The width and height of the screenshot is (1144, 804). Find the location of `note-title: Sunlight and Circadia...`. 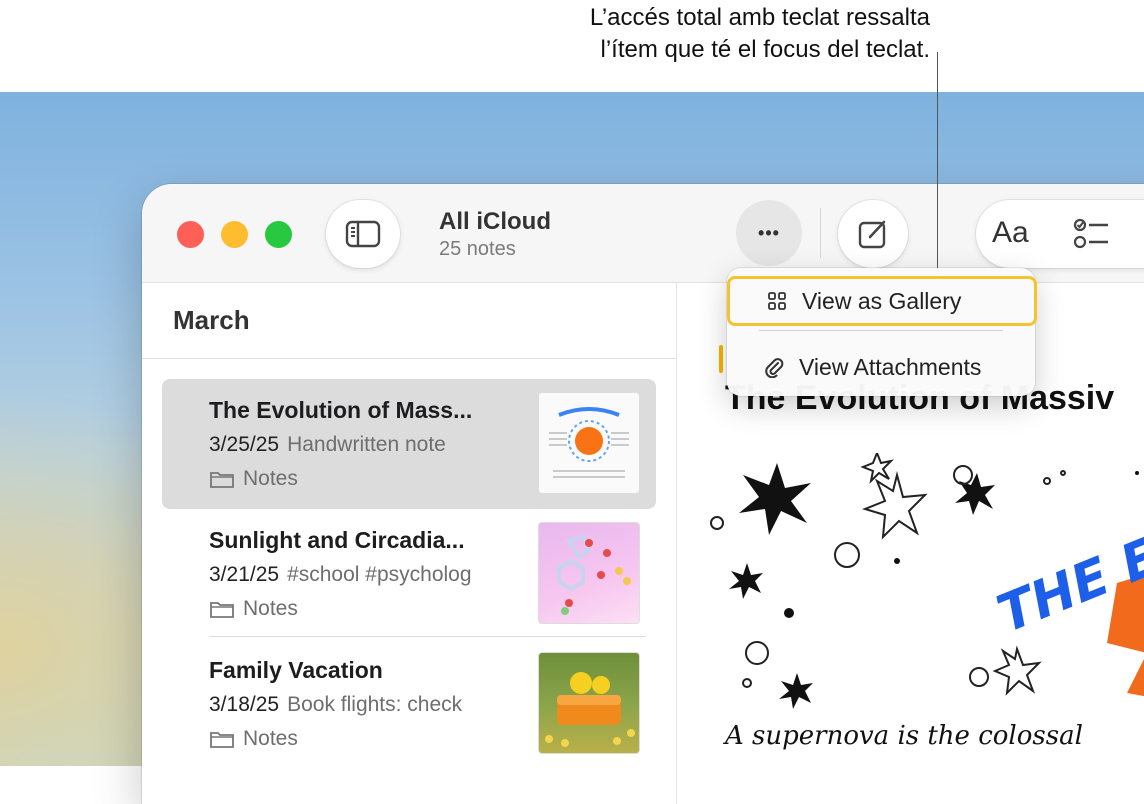

note-title: Sunlight and Circadia... is located at coordinates (337, 540).